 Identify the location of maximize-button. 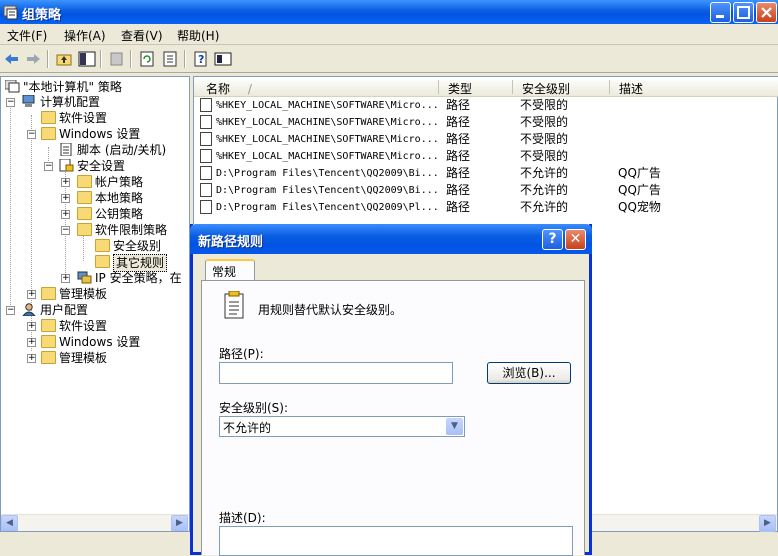
(743, 12).